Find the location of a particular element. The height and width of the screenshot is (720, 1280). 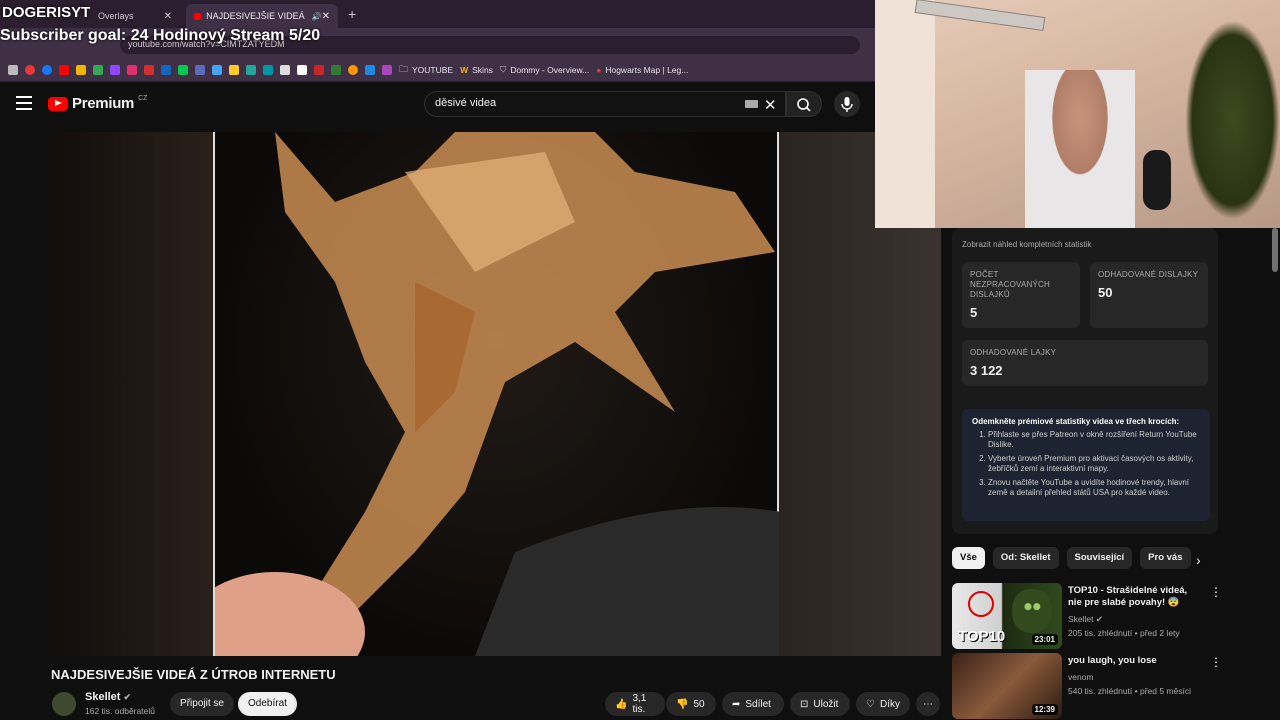

webcam-streamer is located at coordinates (1080, 149).